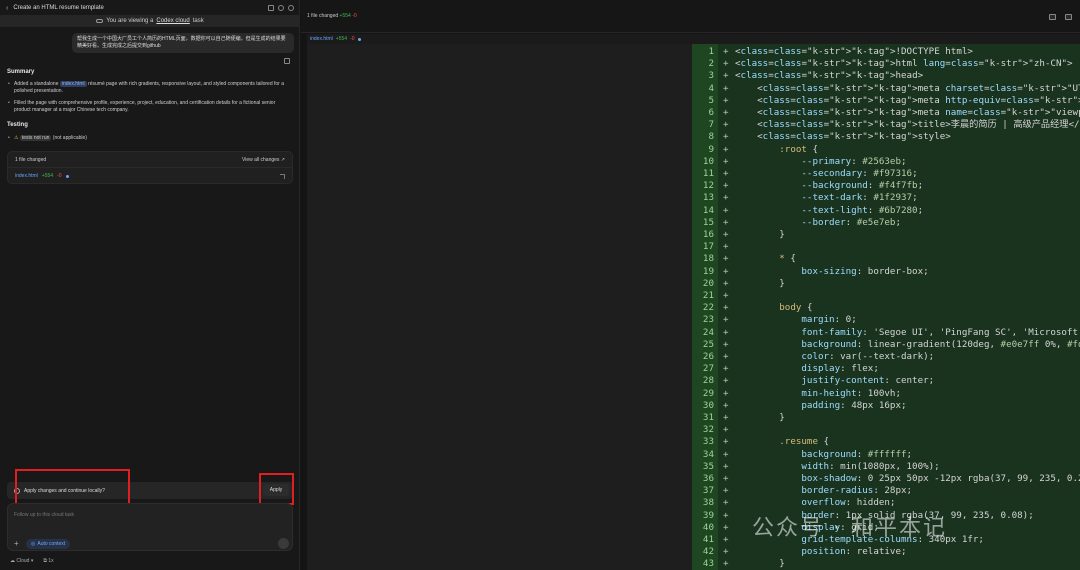  I want to click on panel-toggle-icon, so click(1068, 17).